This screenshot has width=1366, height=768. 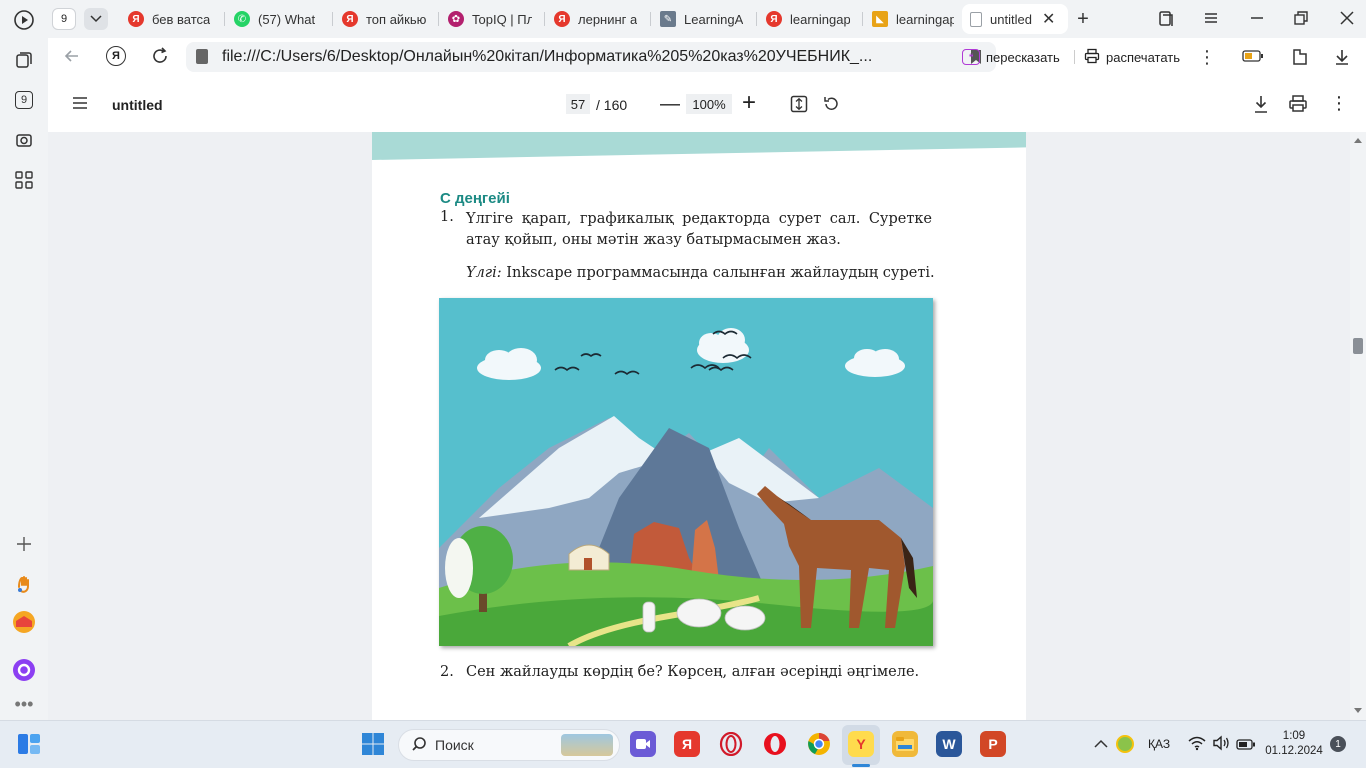 What do you see at coordinates (799, 105) in the screenshot?
I see `fit-page-icon` at bounding box center [799, 105].